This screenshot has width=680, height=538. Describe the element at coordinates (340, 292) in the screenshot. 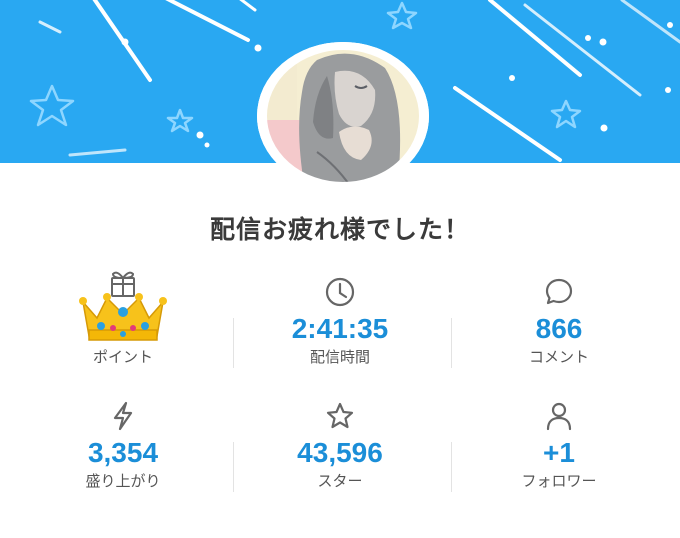

I see `clock-icon` at that location.